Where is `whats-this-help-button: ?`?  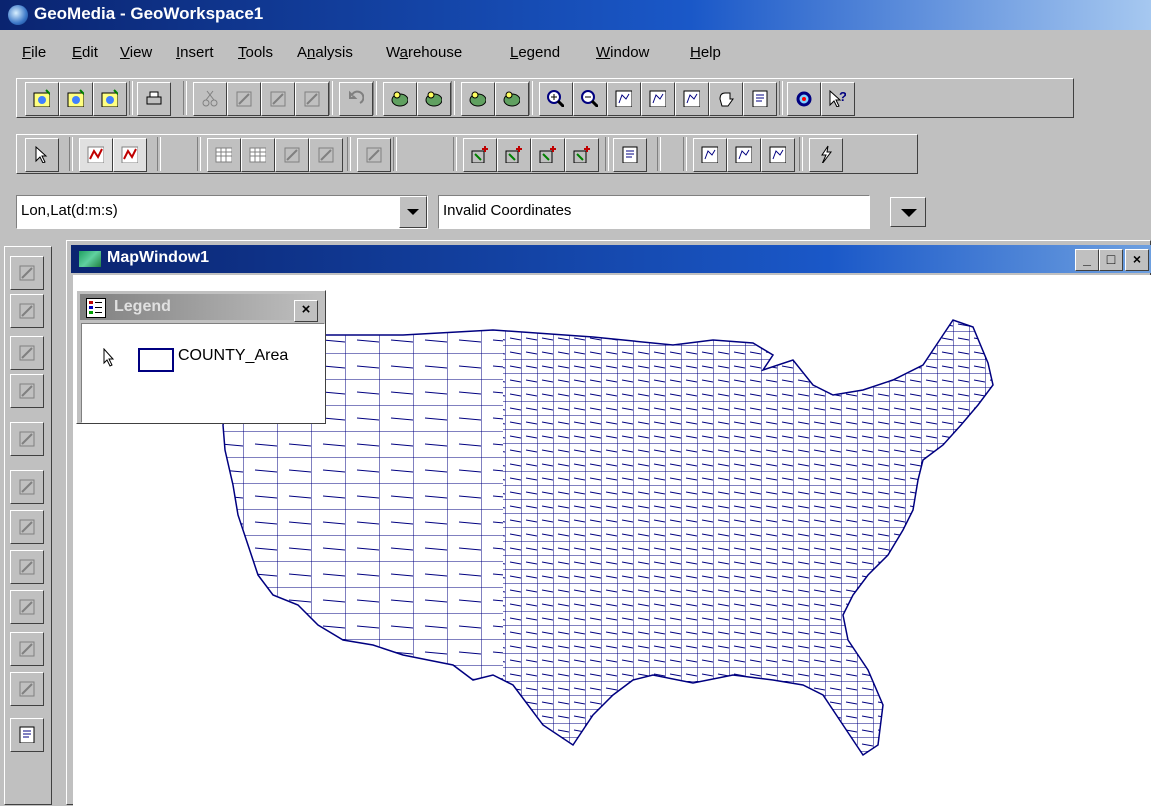
whats-this-help-button: ? is located at coordinates (838, 99).